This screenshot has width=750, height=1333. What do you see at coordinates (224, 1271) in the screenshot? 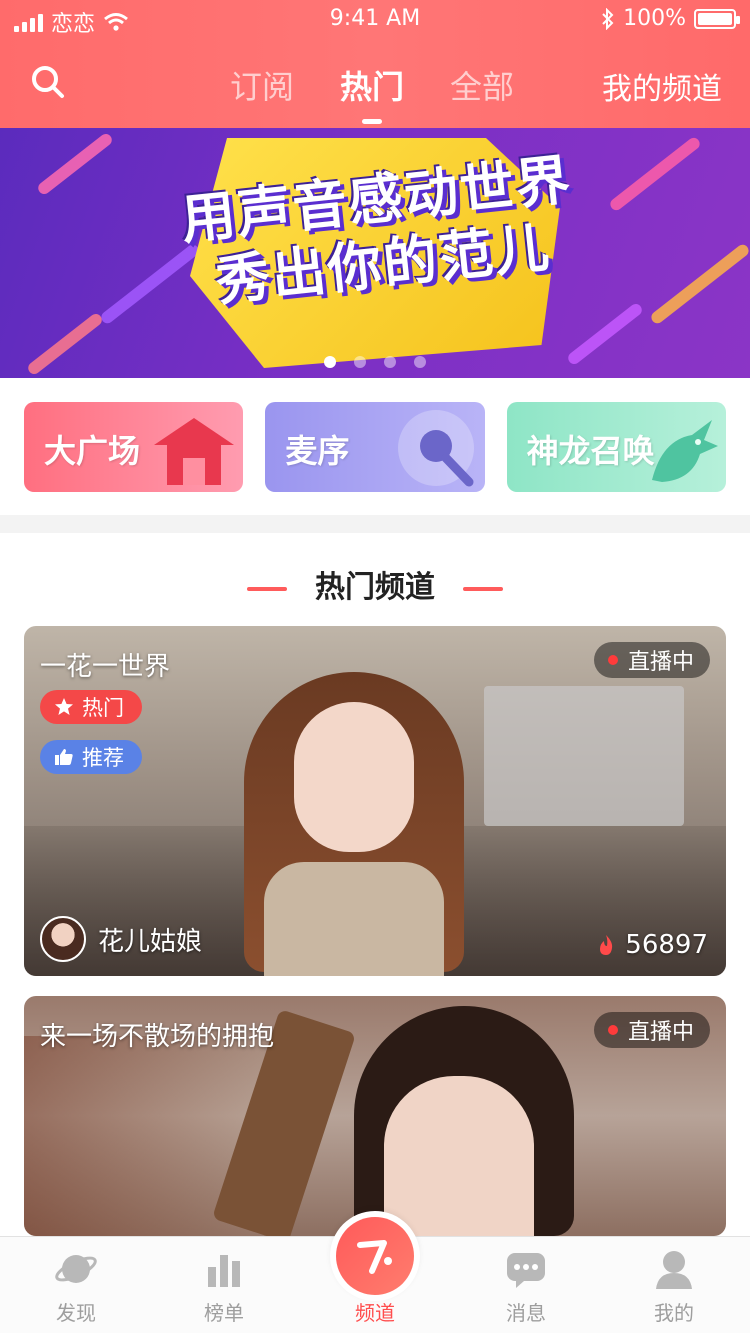
I see `chart-bars-icon` at bounding box center [224, 1271].